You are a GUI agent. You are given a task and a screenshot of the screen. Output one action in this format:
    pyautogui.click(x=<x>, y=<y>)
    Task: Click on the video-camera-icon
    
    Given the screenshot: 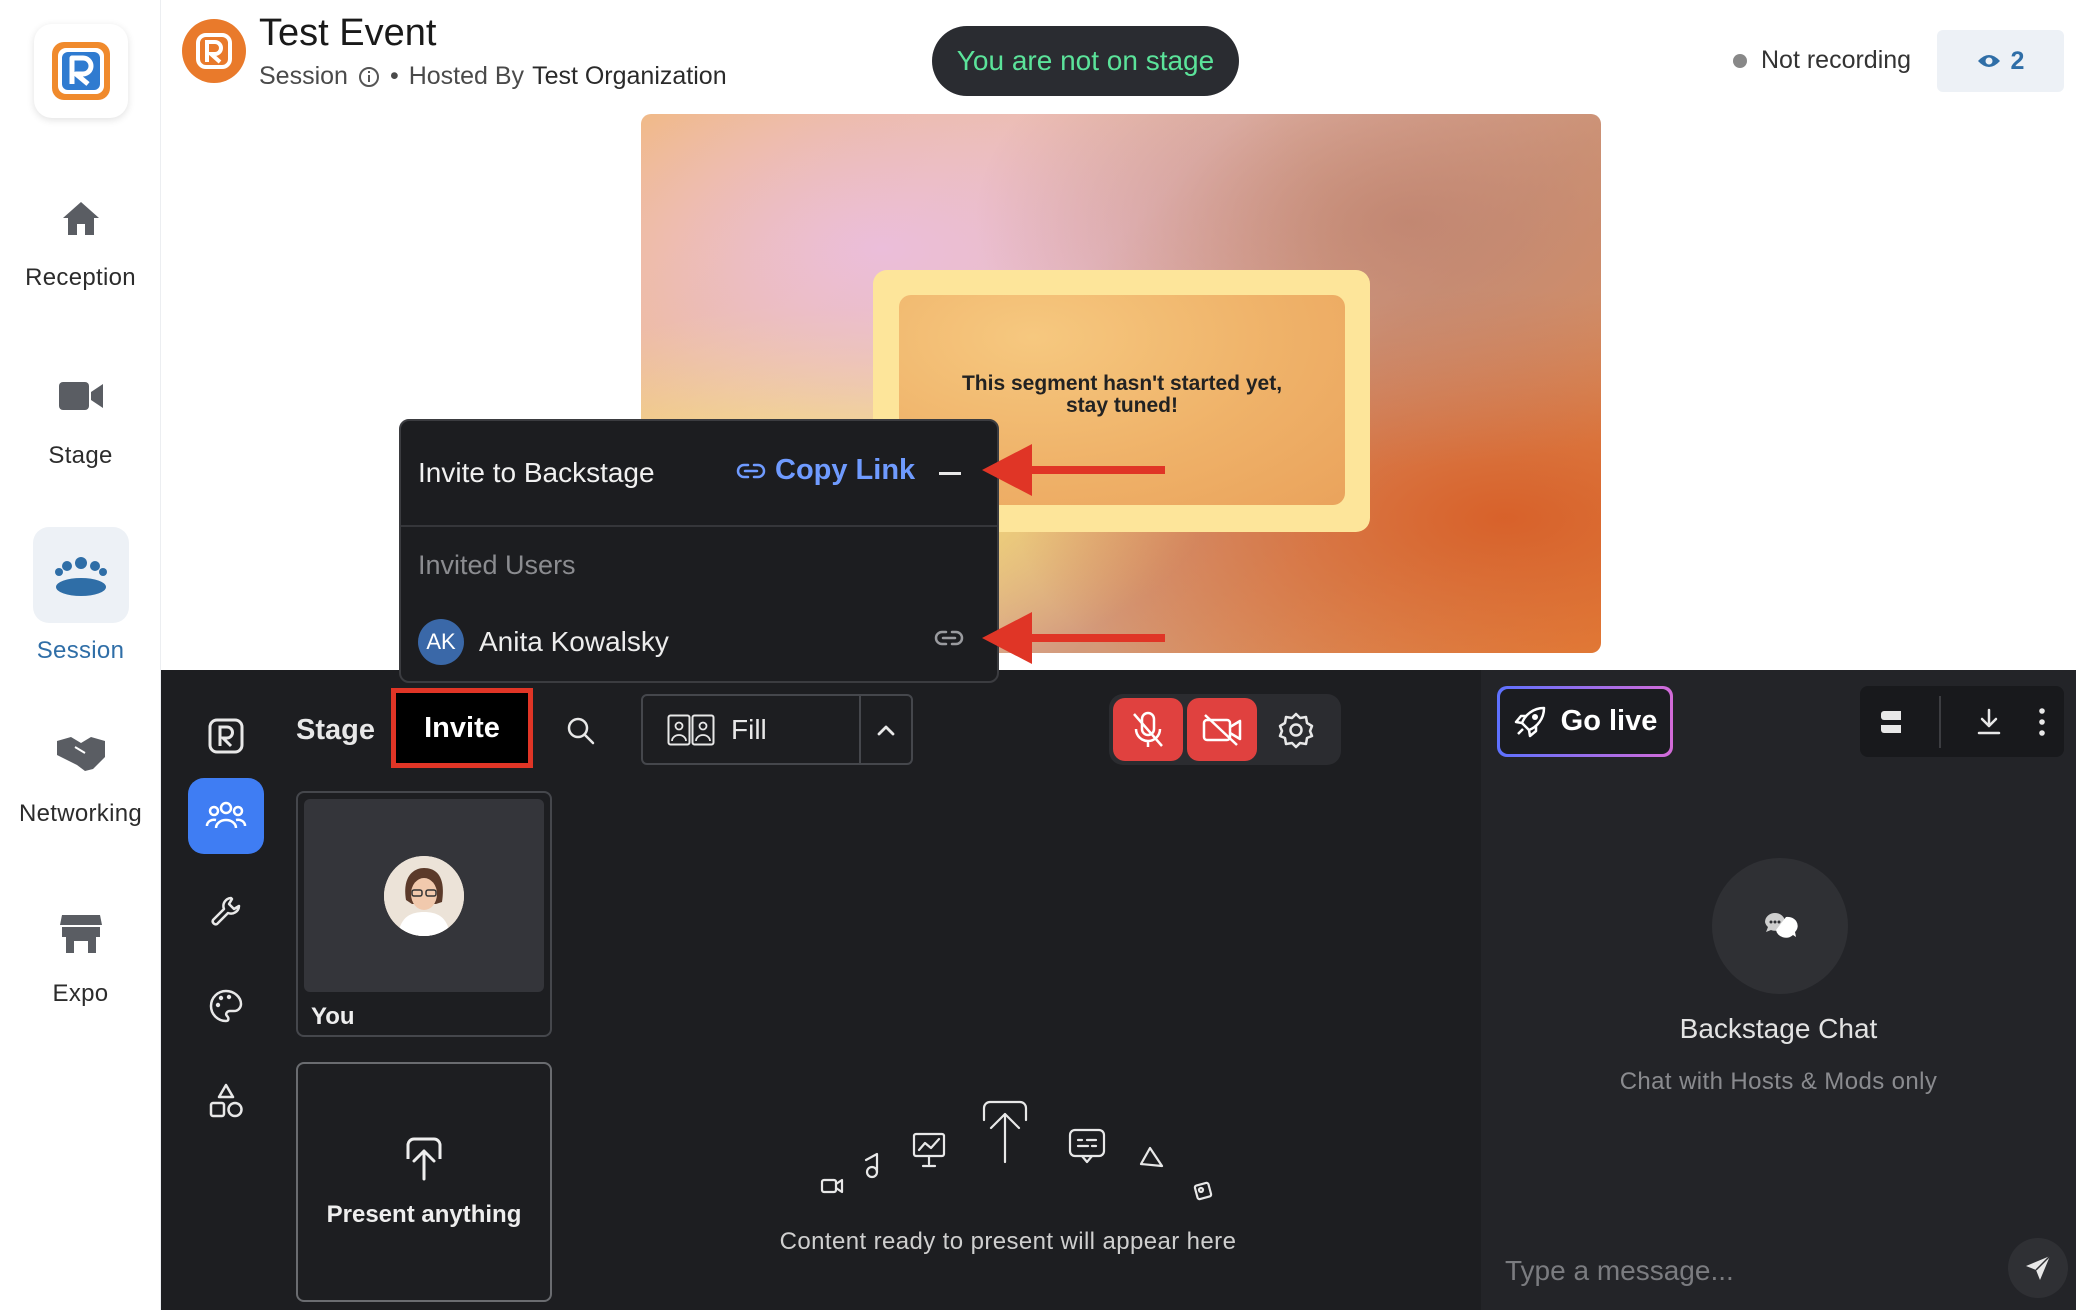 What is the action you would take?
    pyautogui.click(x=81, y=396)
    